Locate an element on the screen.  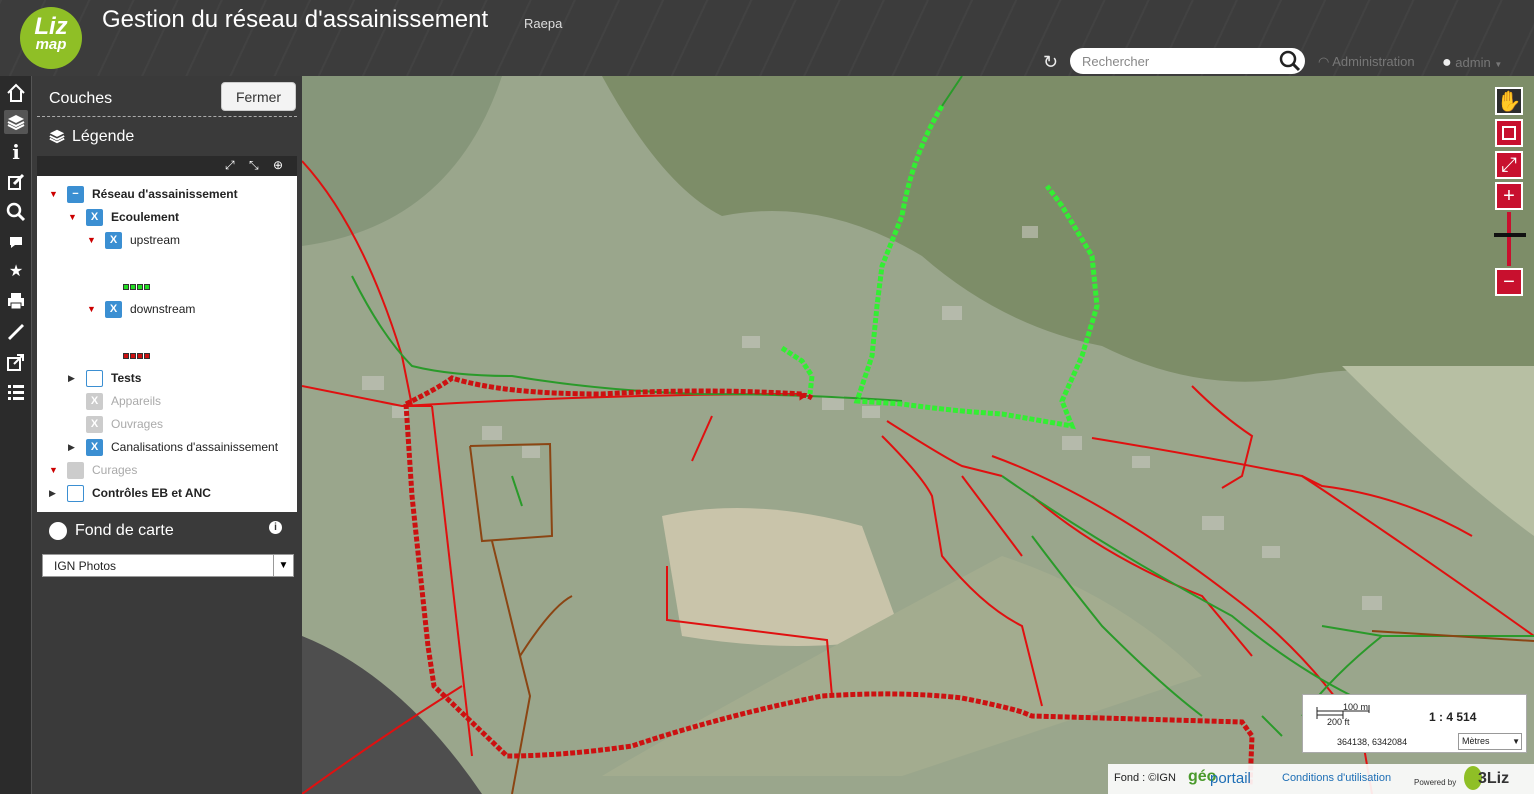
powered-by-label: Powered by is located at coordinates (1435, 782).